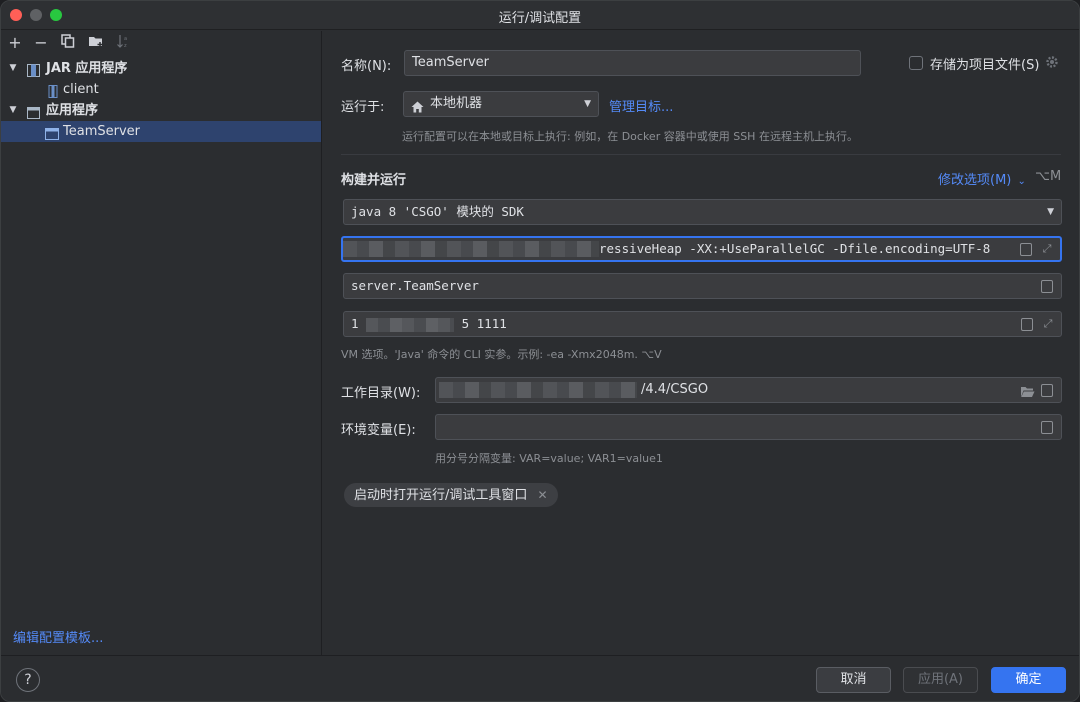 The width and height of the screenshot is (1080, 702). Describe the element at coordinates (381, 393) in the screenshot. I see `workdir-label: 工作目录(W):` at that location.